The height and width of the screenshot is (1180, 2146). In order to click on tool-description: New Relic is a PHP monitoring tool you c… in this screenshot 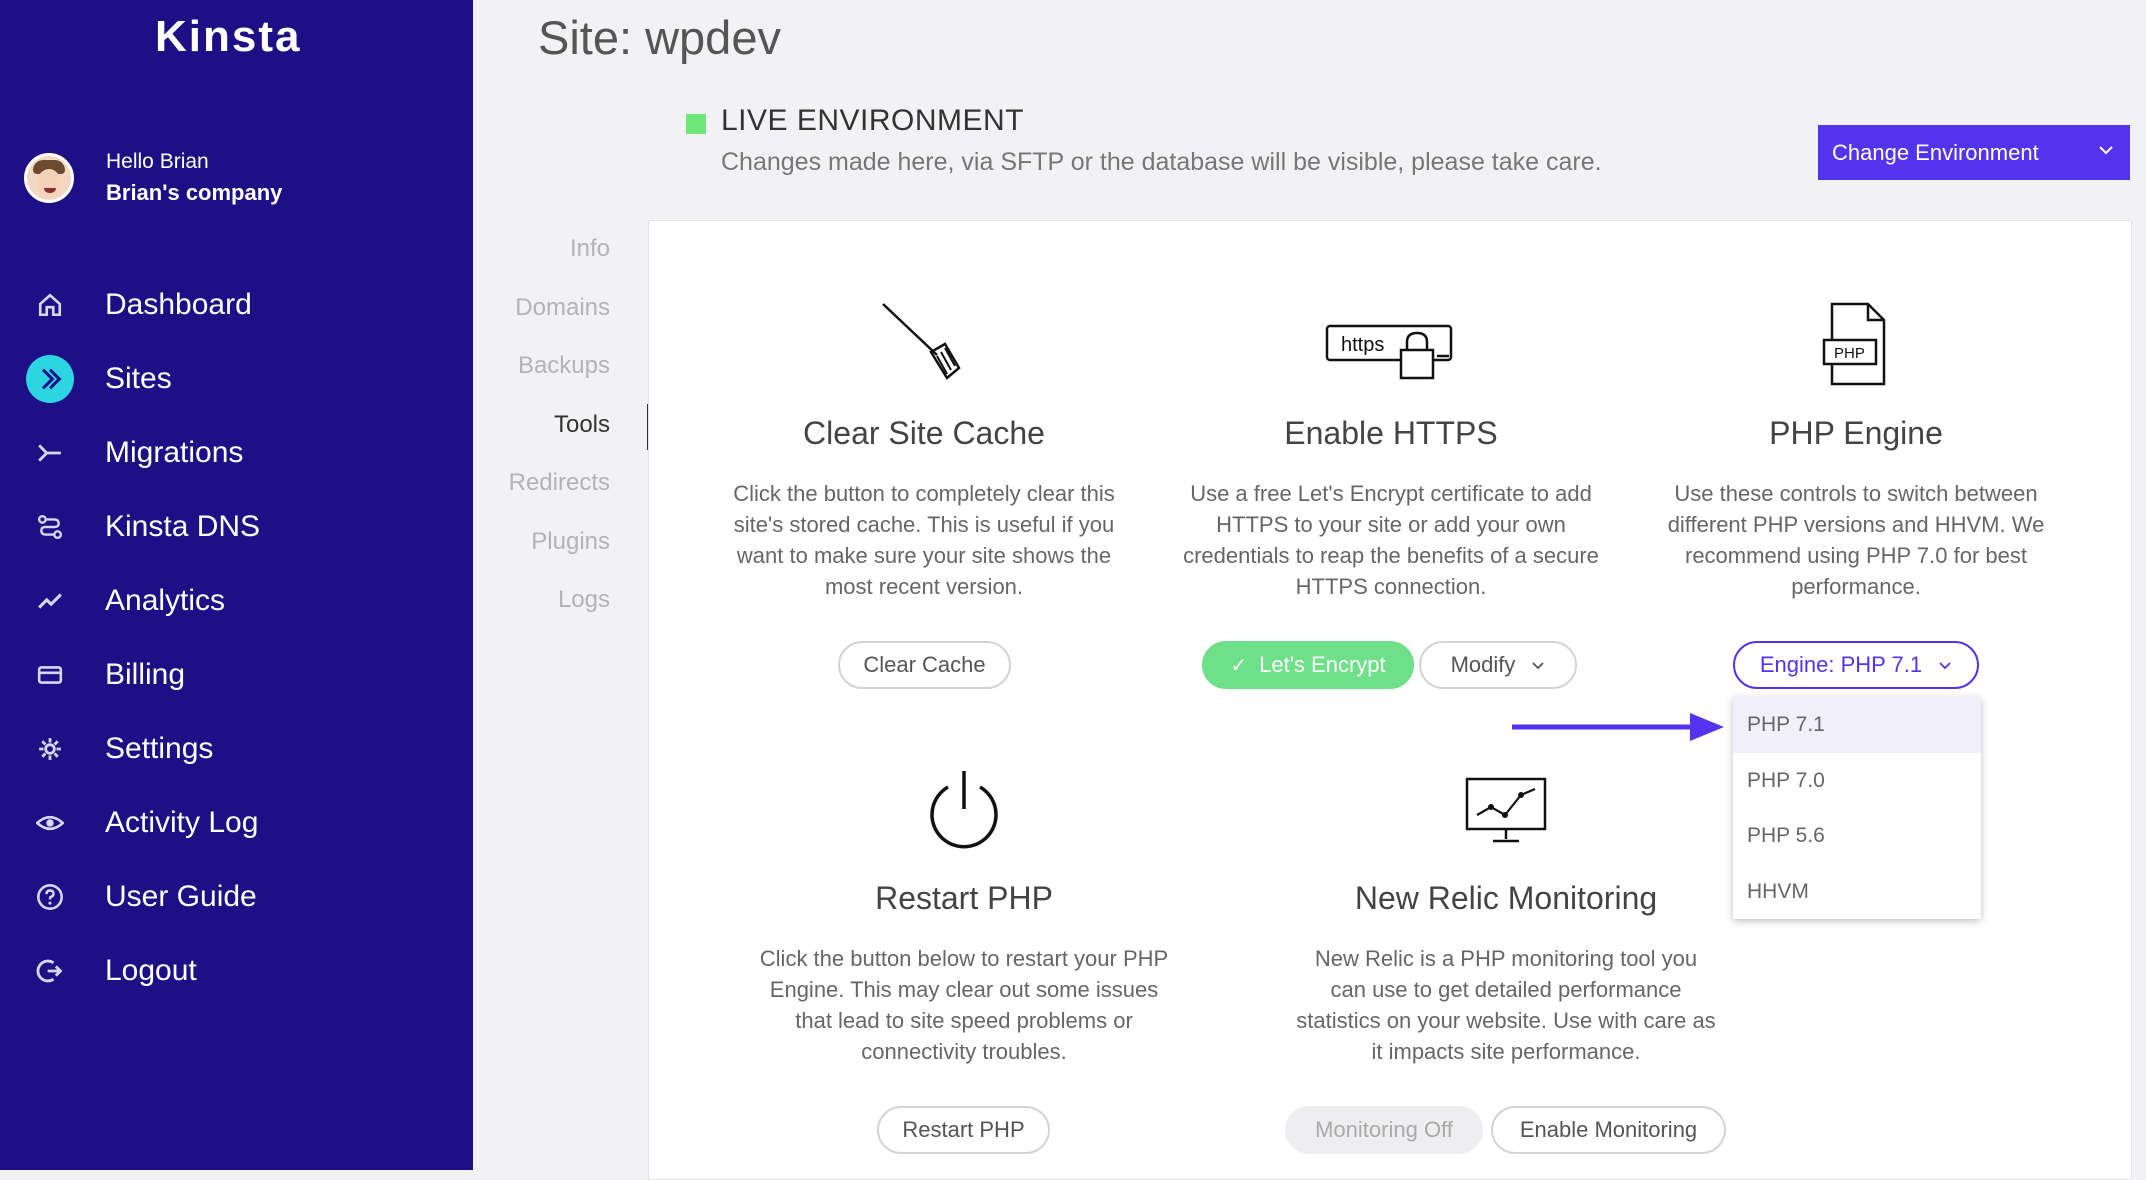, I will do `click(1506, 1005)`.